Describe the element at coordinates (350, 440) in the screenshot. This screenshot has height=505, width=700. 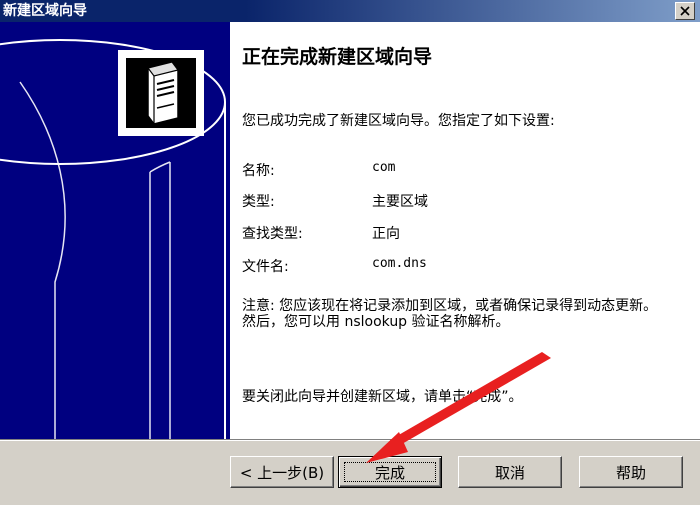
I see `button-area-divider` at that location.